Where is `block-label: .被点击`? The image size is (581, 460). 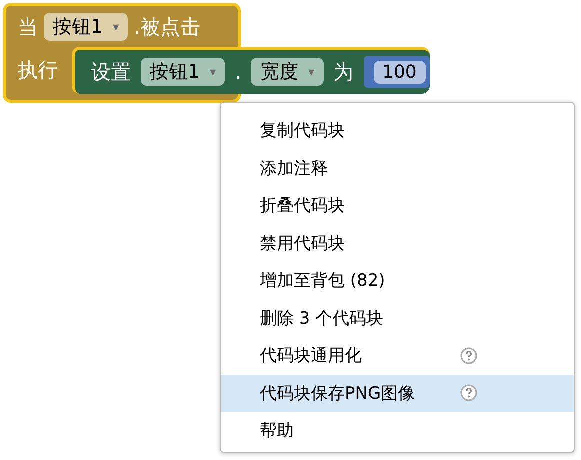 block-label: .被点击 is located at coordinates (167, 27).